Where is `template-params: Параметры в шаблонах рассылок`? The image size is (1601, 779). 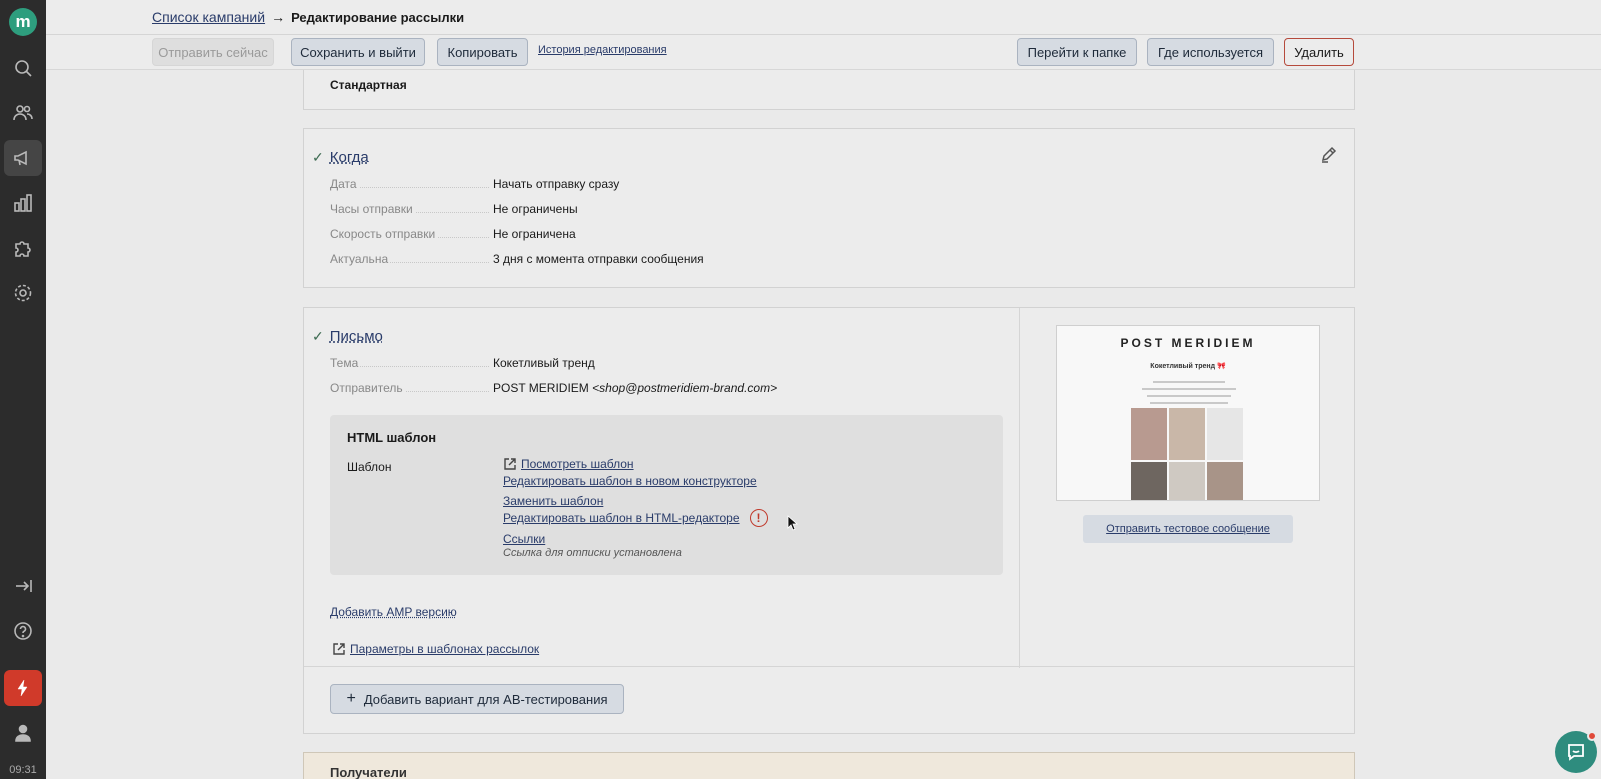 template-params: Параметры в шаблонах рассылок is located at coordinates (435, 649).